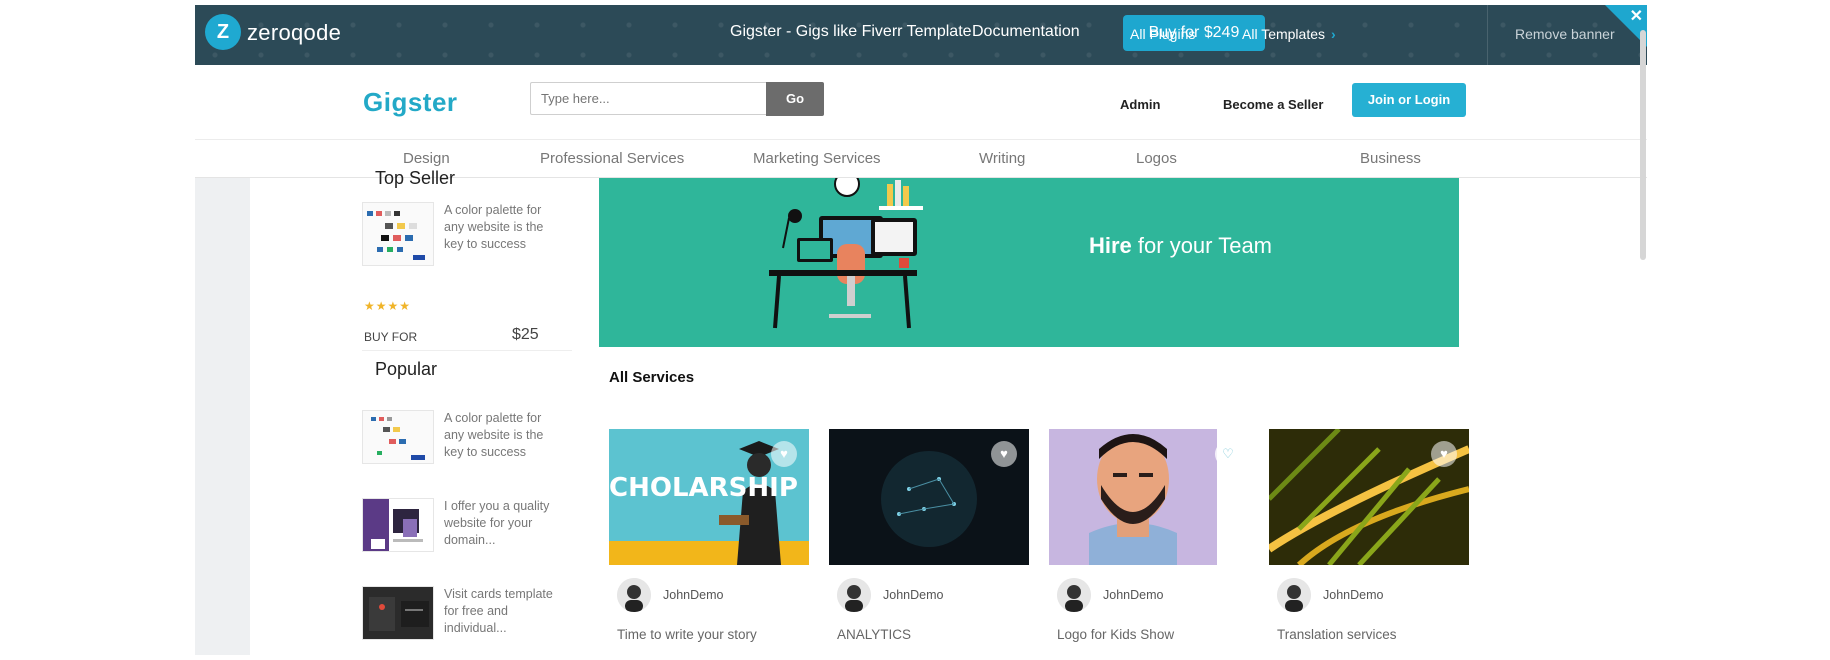  I want to click on zeroqode-brand: zeroqode, so click(294, 33).